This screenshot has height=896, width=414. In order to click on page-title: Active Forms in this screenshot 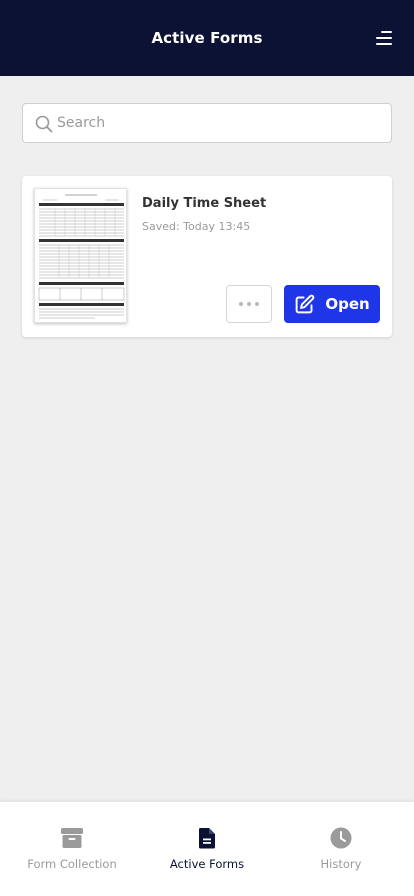, I will do `click(207, 38)`.